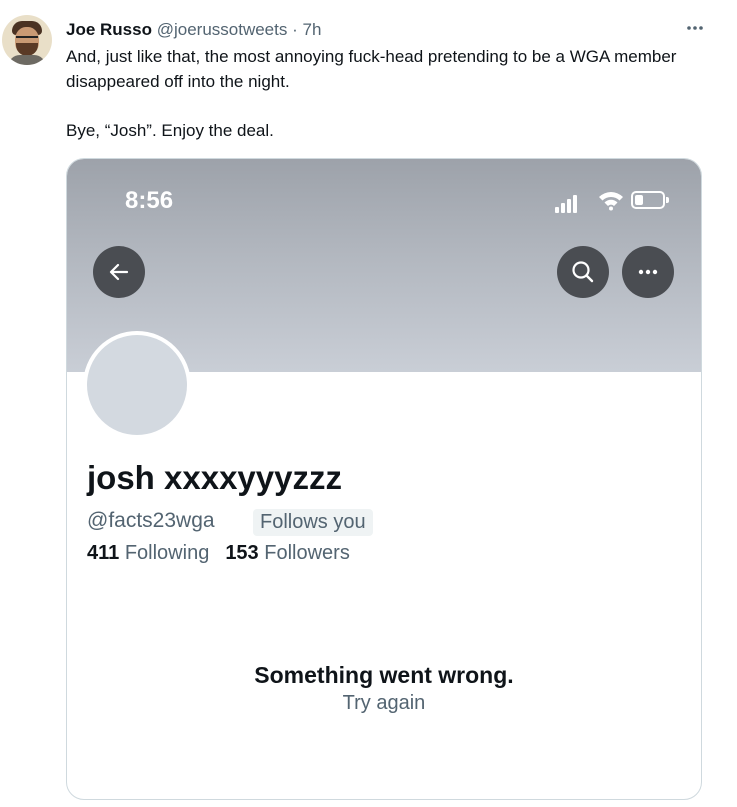 This screenshot has height=807, width=737. Describe the element at coordinates (384, 675) in the screenshot. I see `error-message: Something went wrong.` at that location.